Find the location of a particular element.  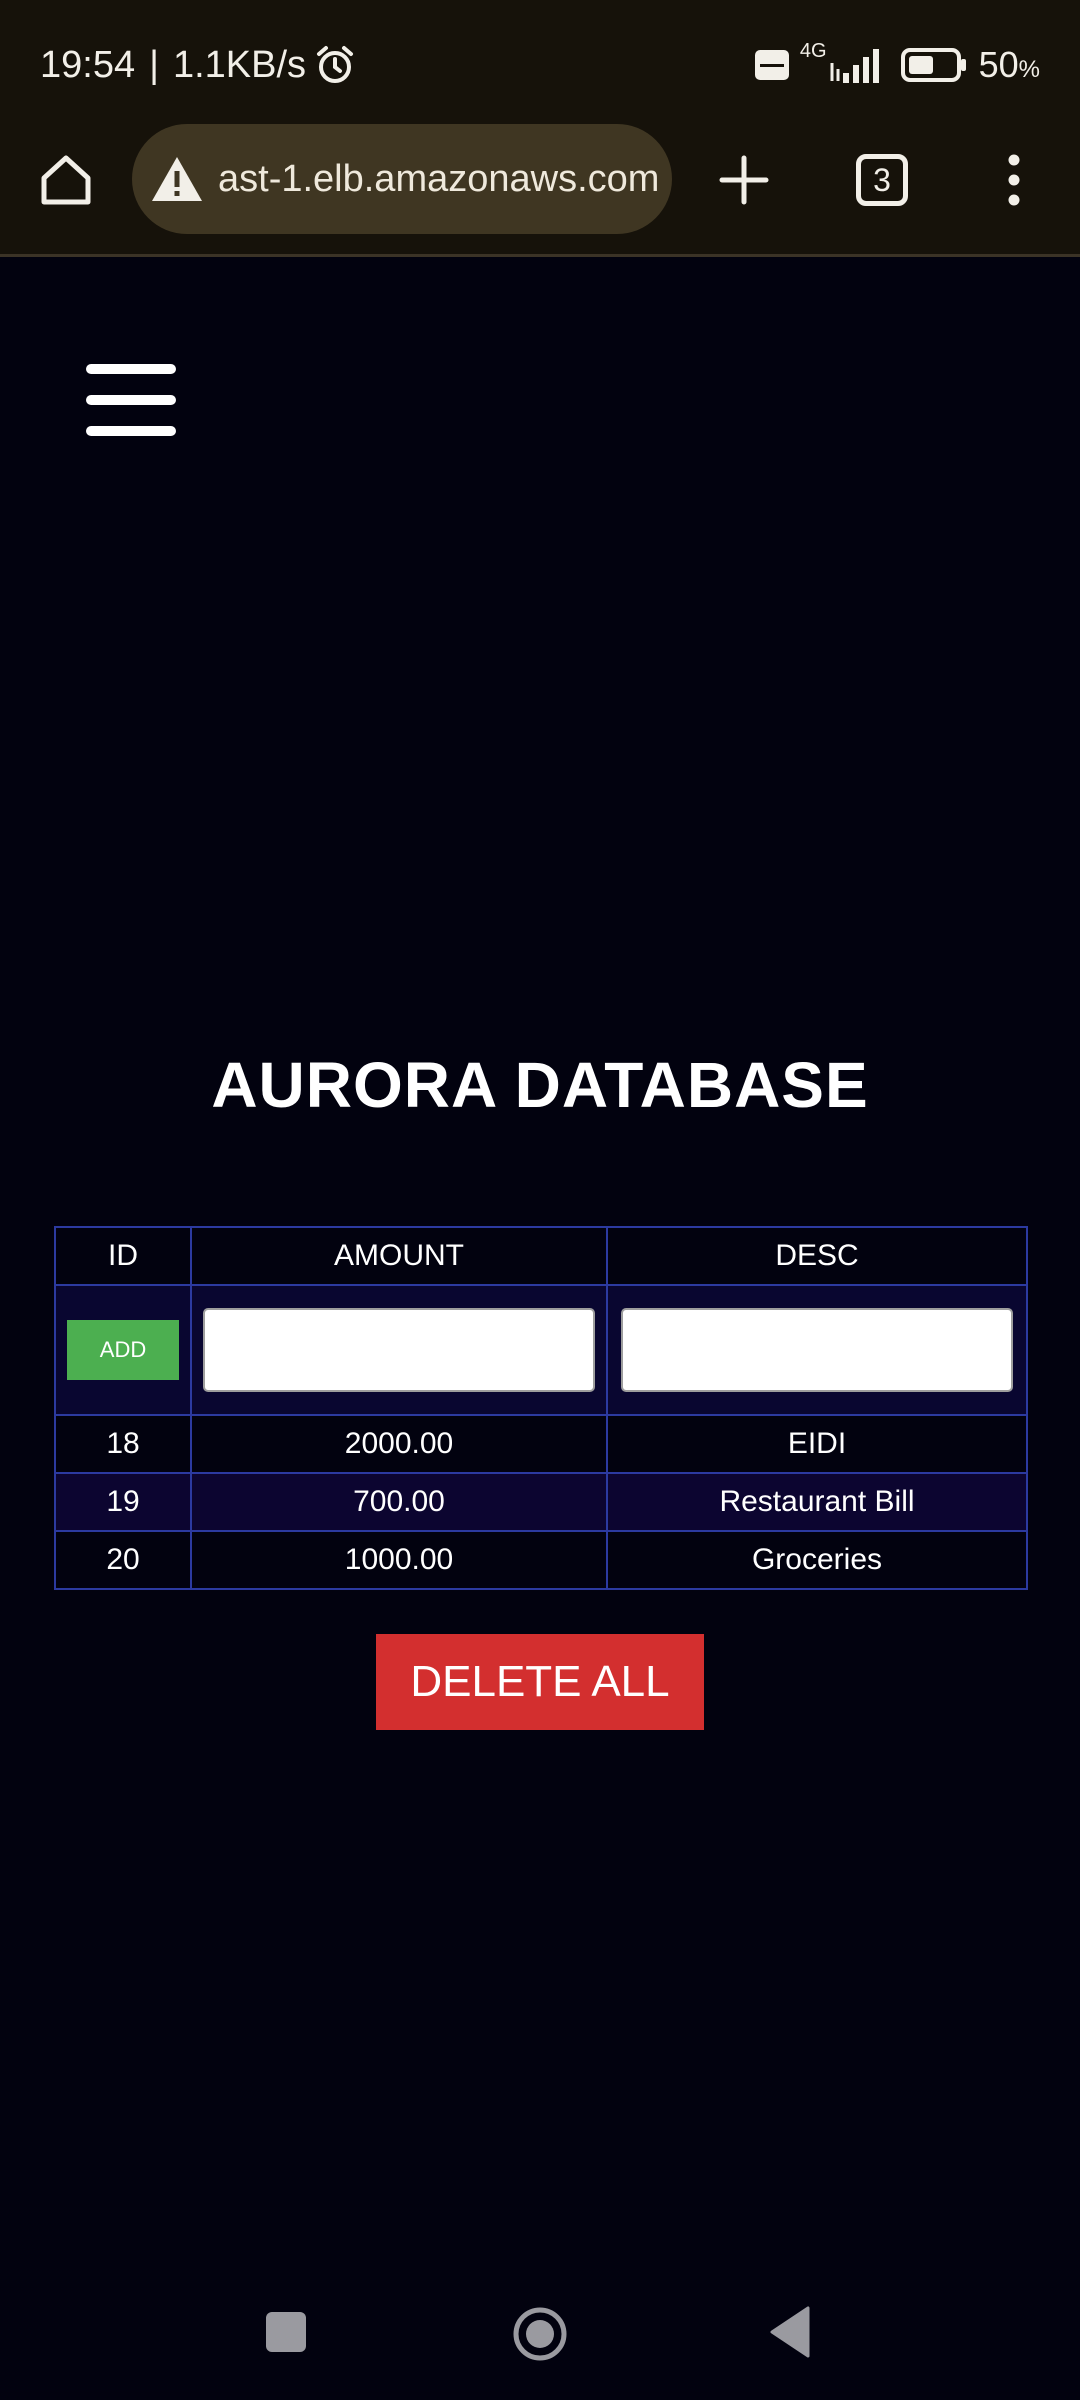

cell-id: 18 is located at coordinates (123, 1444).